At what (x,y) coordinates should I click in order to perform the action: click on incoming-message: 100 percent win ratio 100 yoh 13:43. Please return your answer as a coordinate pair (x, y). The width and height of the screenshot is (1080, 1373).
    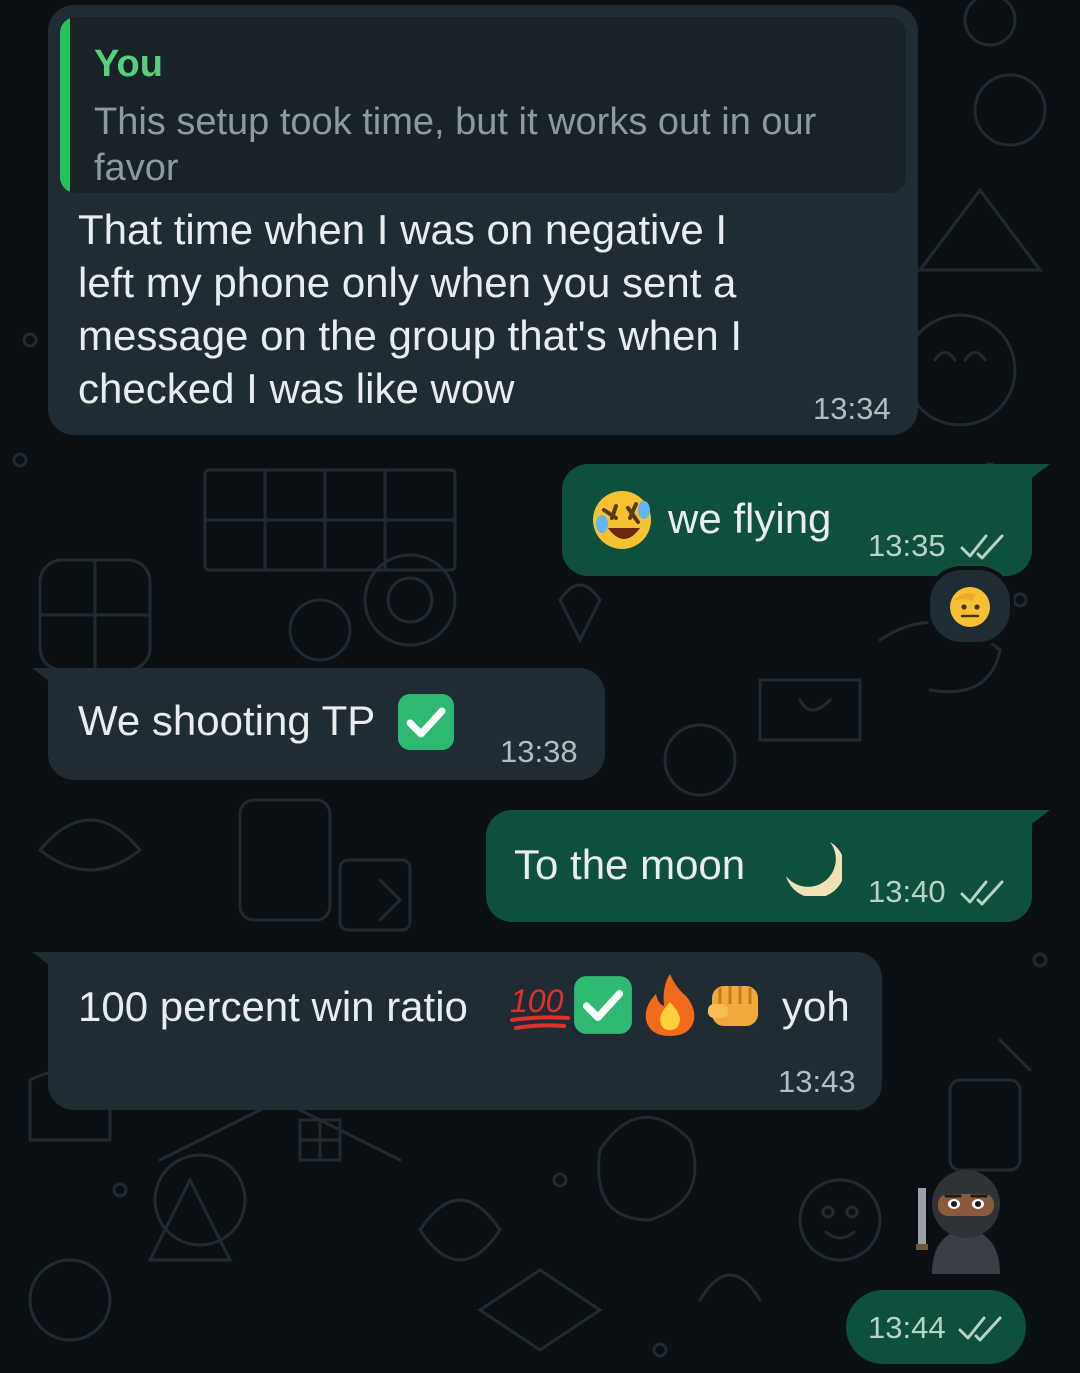
    Looking at the image, I should click on (465, 1031).